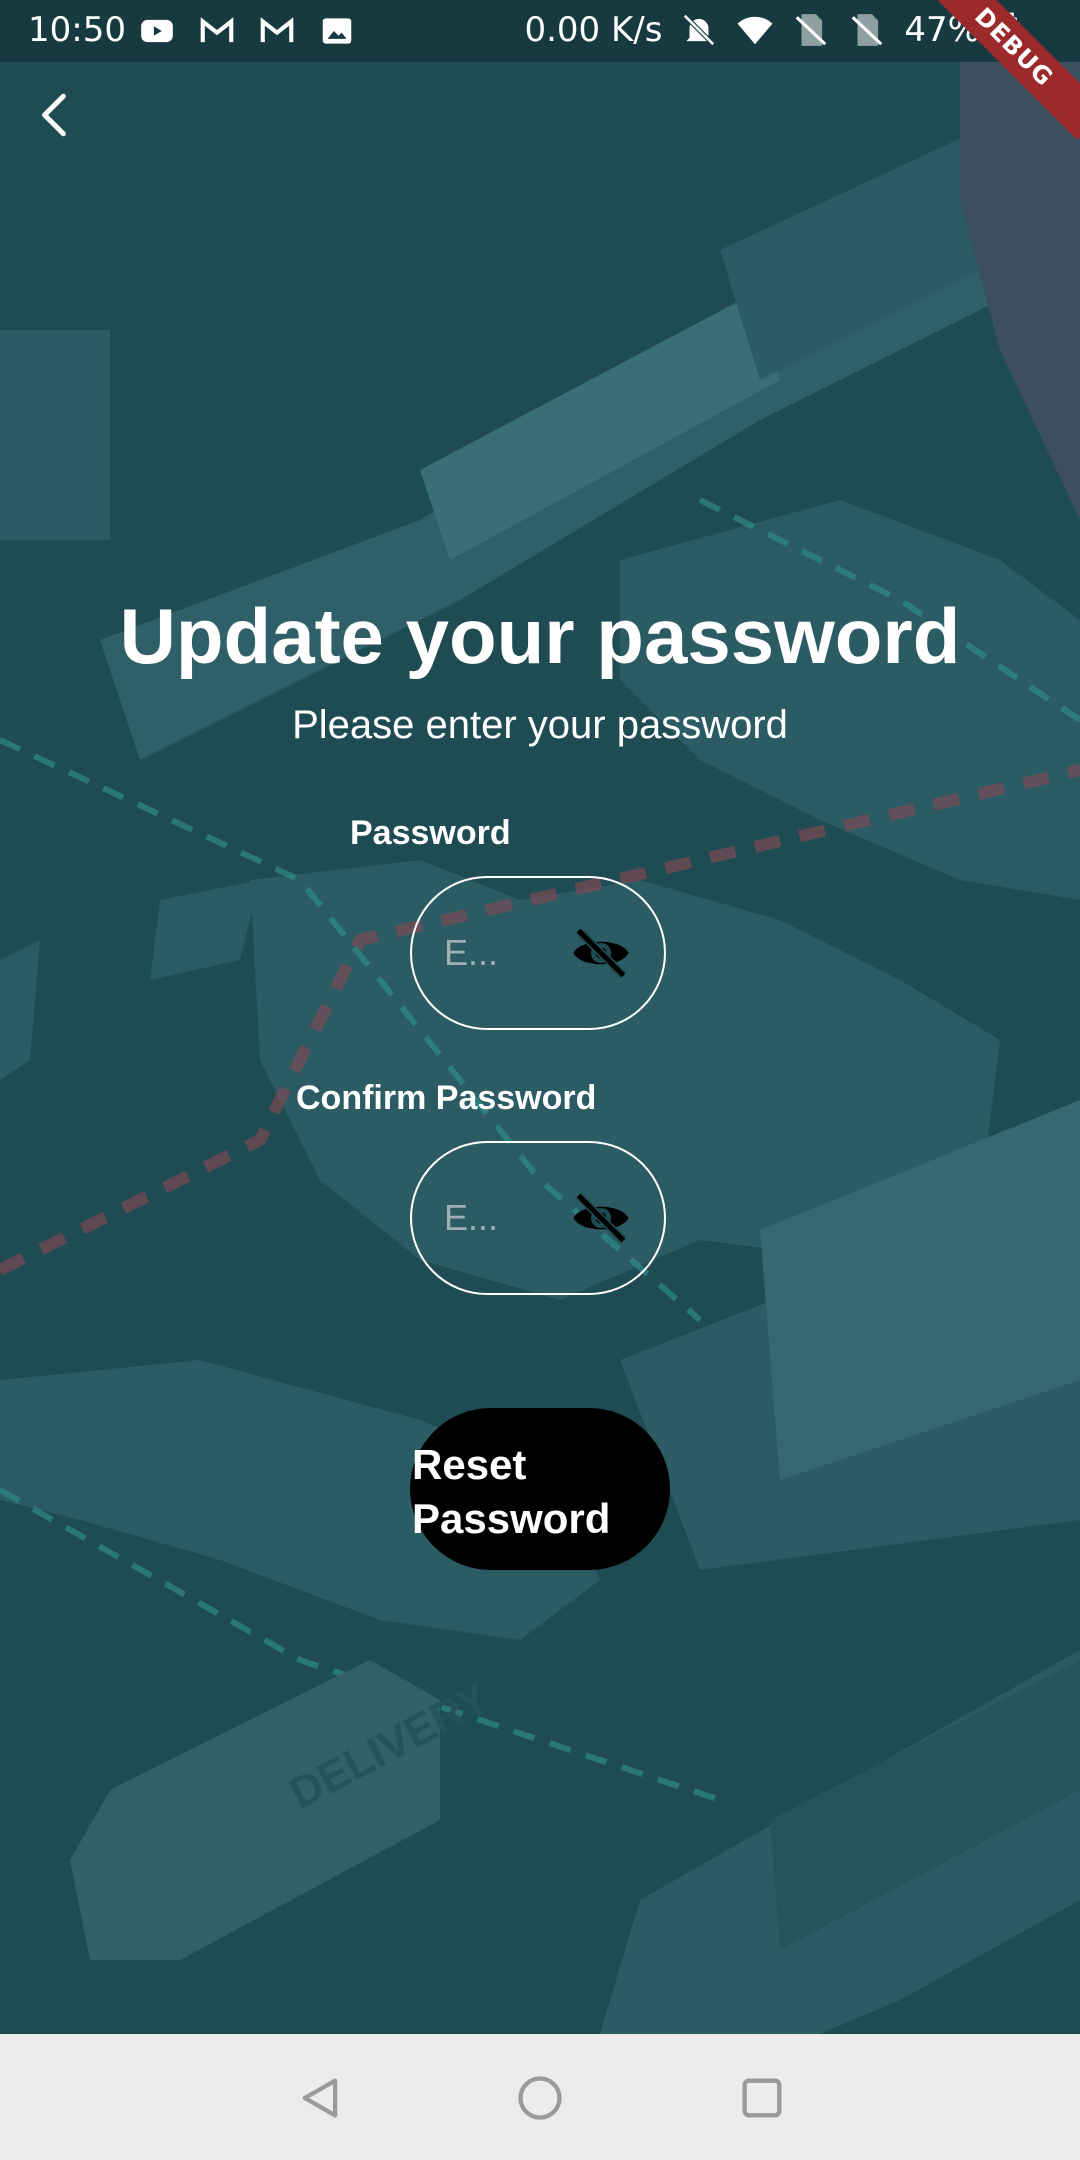  Describe the element at coordinates (77, 30) in the screenshot. I see `status-time: 10:50` at that location.